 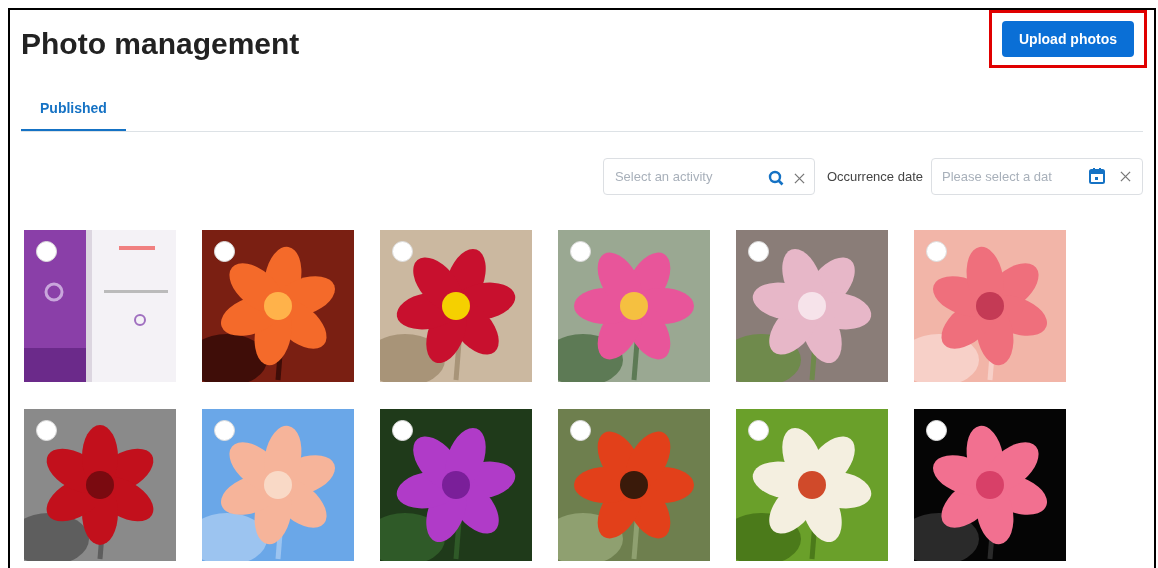 What do you see at coordinates (1068, 39) in the screenshot?
I see `upload-button: Upload photos` at bounding box center [1068, 39].